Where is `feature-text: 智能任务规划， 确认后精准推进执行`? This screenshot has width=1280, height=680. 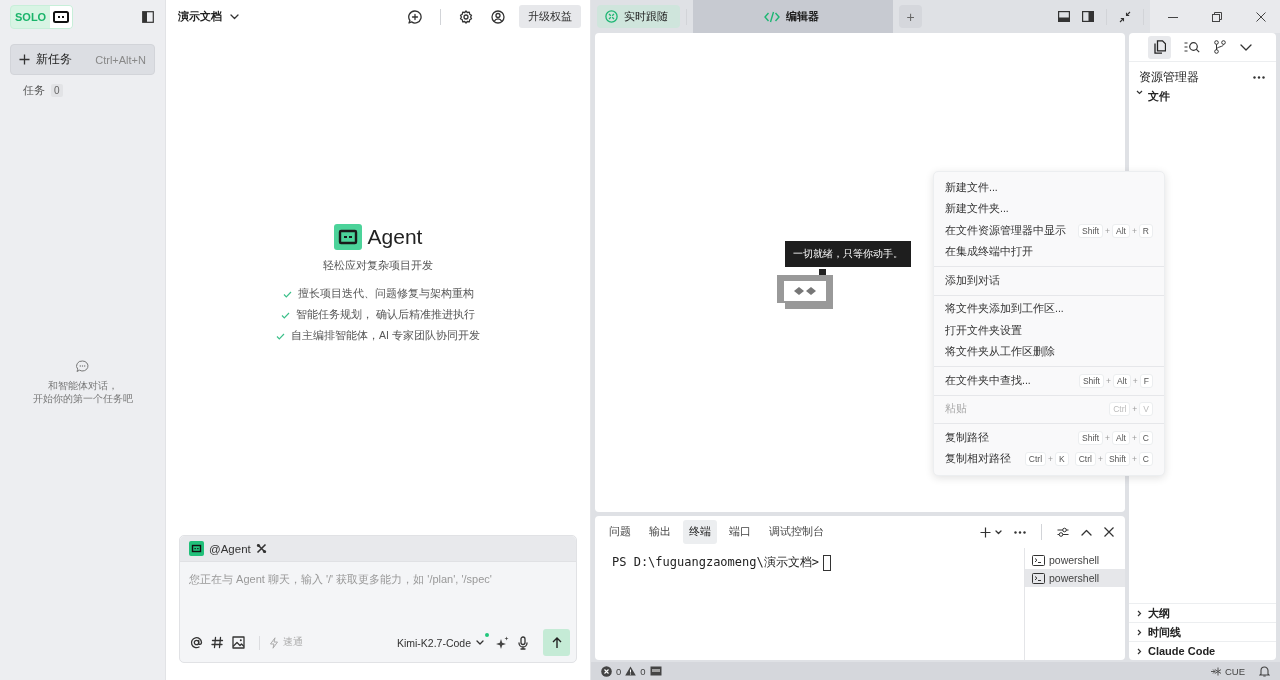
feature-text: 智能任务规划， 确认后精准推进执行 is located at coordinates (385, 315).